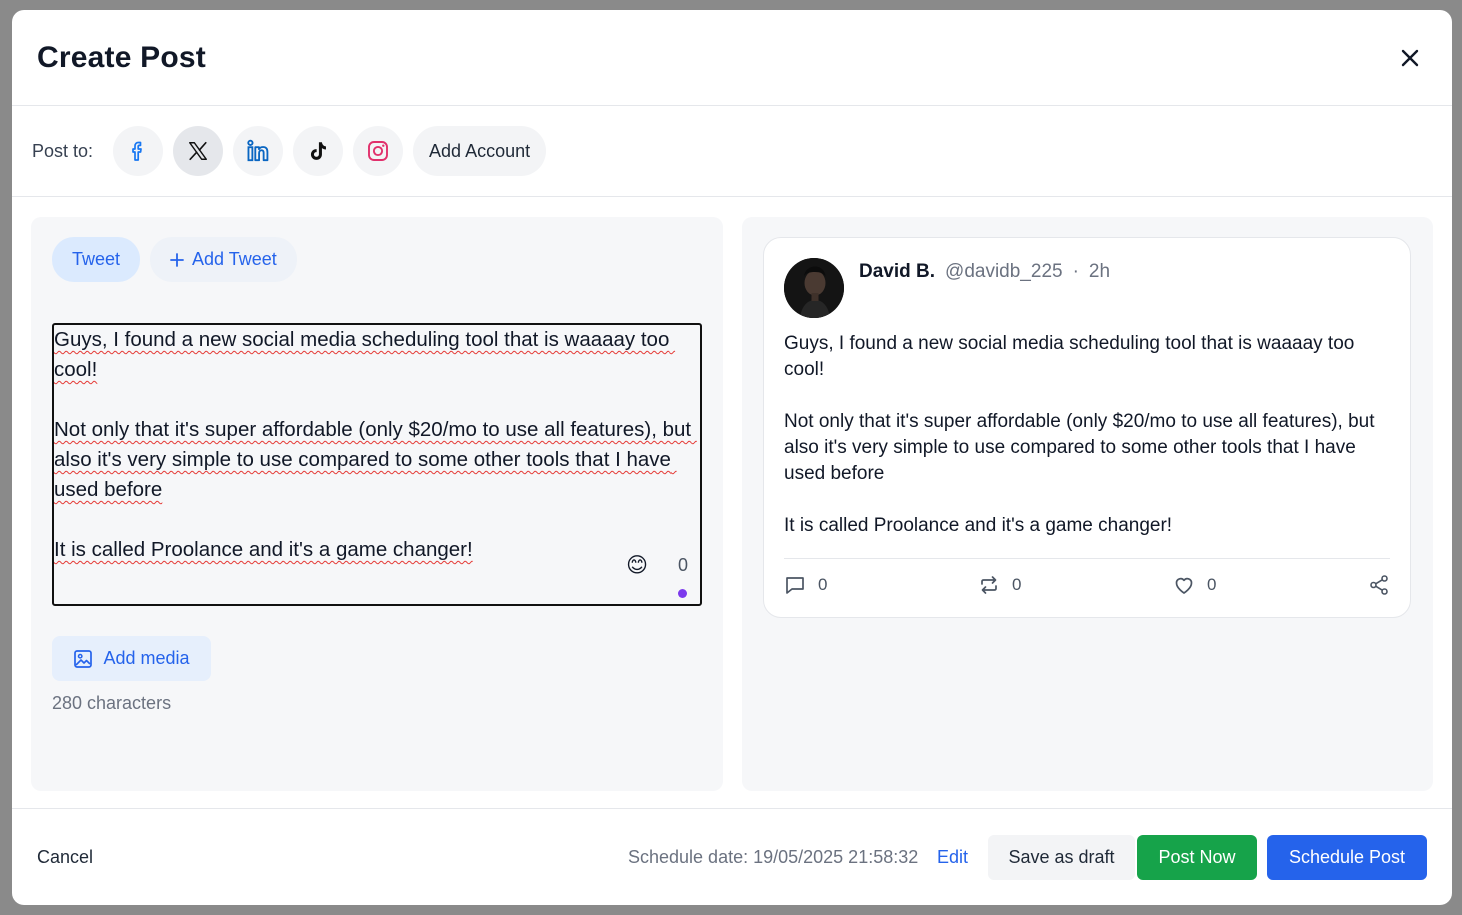 Image resolution: width=1462 pixels, height=915 pixels. I want to click on account-instagram-button, so click(378, 151).